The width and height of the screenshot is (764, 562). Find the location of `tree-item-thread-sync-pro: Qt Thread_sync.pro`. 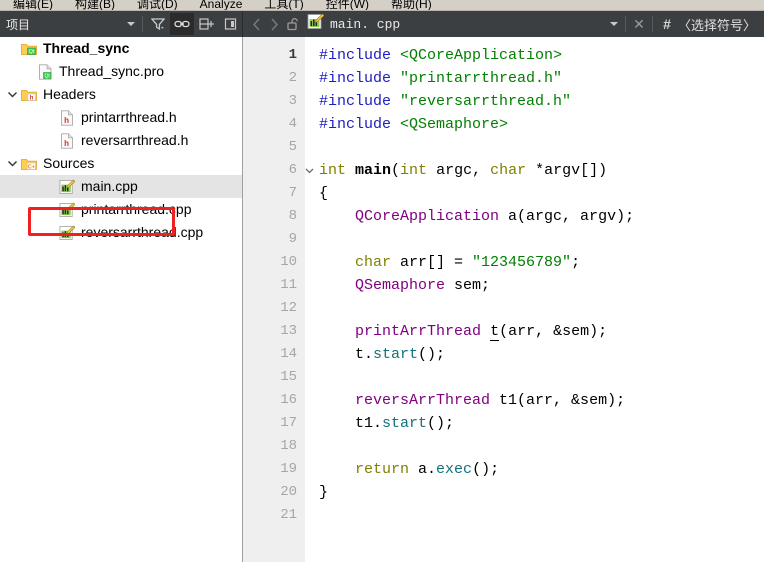

tree-item-thread-sync-pro: Qt Thread_sync.pro is located at coordinates (121, 71).